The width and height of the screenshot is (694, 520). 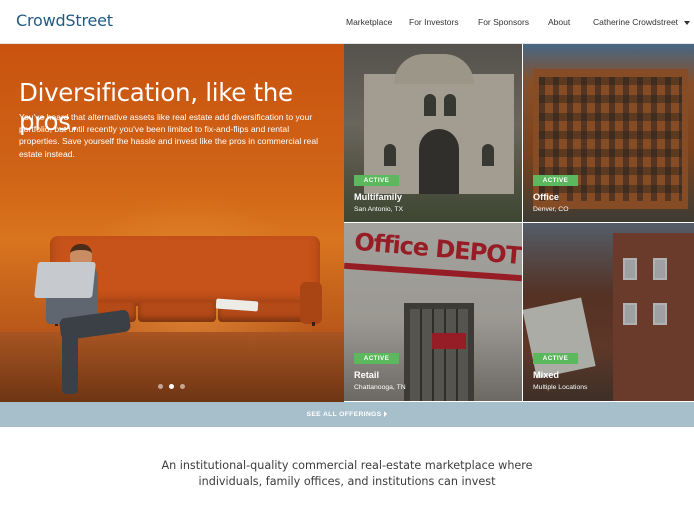 What do you see at coordinates (311, 303) in the screenshot?
I see `couch-arm` at bounding box center [311, 303].